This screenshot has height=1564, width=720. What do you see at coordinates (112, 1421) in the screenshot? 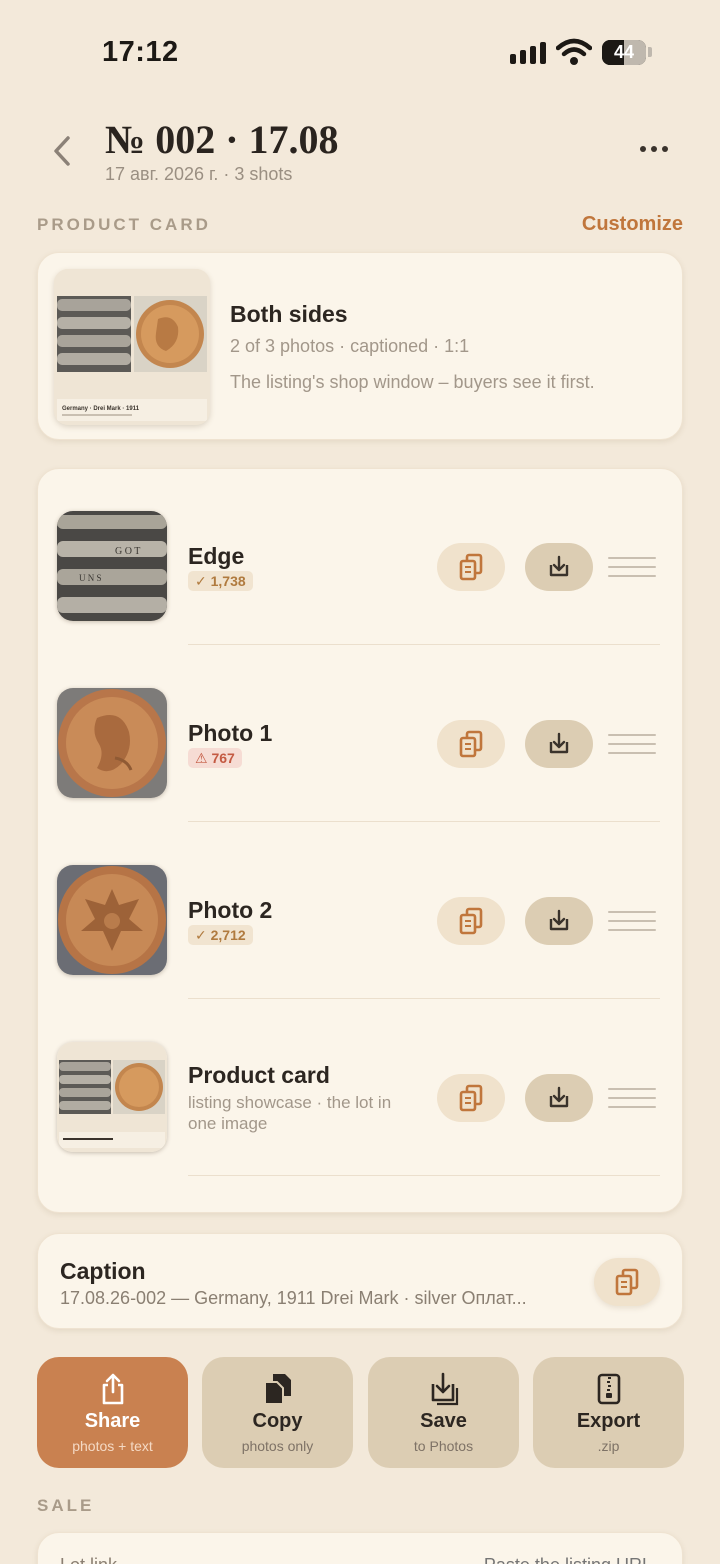
I see `share-label: Share` at bounding box center [112, 1421].